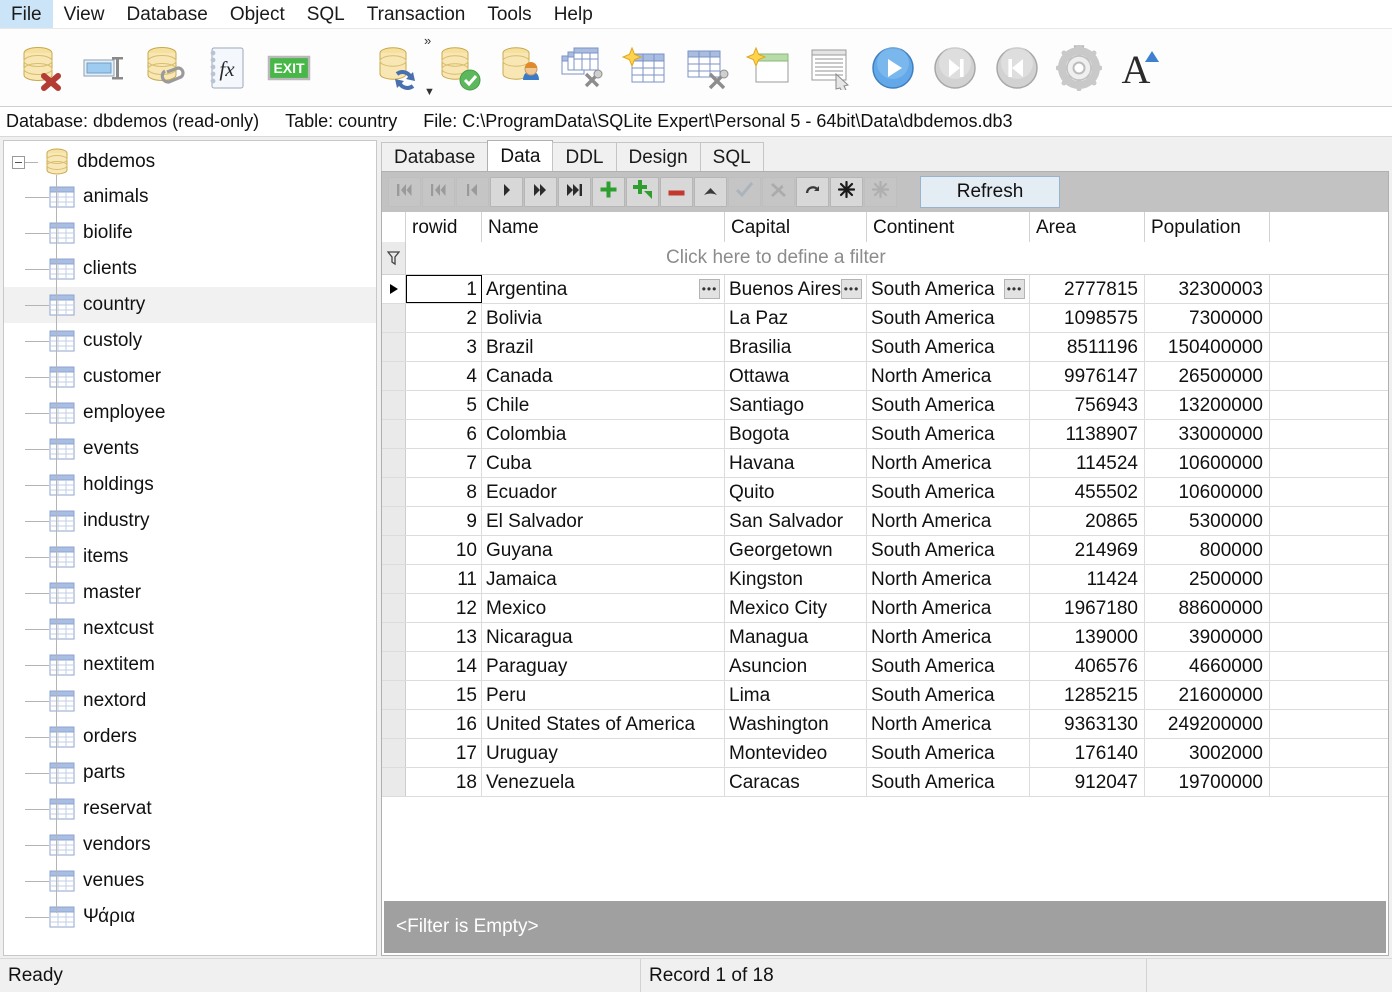 The image size is (1392, 992). Describe the element at coordinates (796, 550) in the screenshot. I see `cell-capital: Georgetown` at that location.